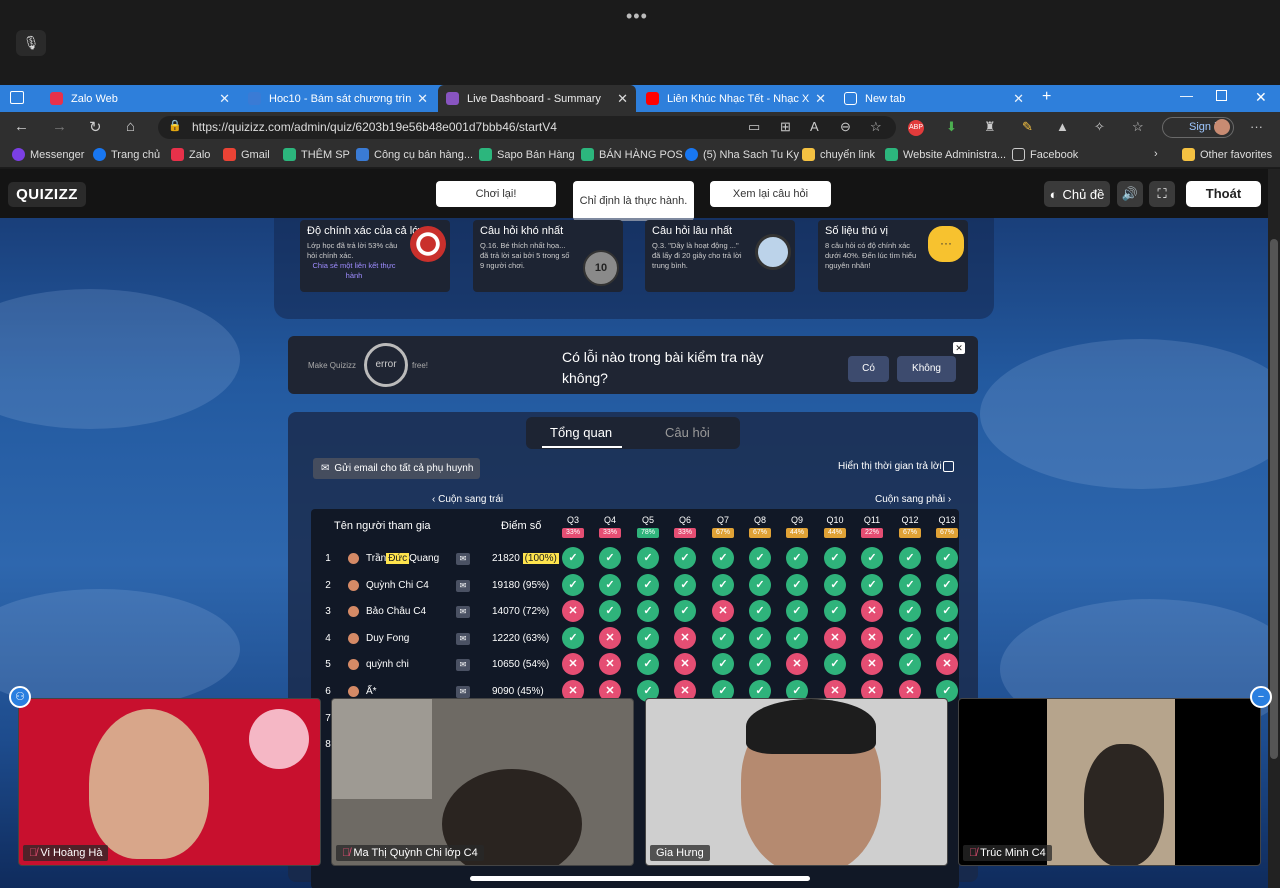 This screenshot has width=1280, height=888. I want to click on favorites-icon: ☆, so click(1138, 127).